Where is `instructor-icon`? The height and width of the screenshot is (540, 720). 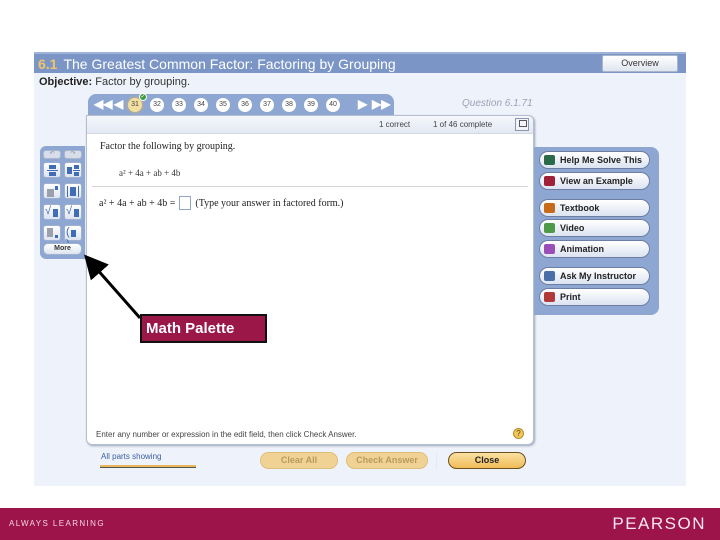
instructor-icon is located at coordinates (549, 276).